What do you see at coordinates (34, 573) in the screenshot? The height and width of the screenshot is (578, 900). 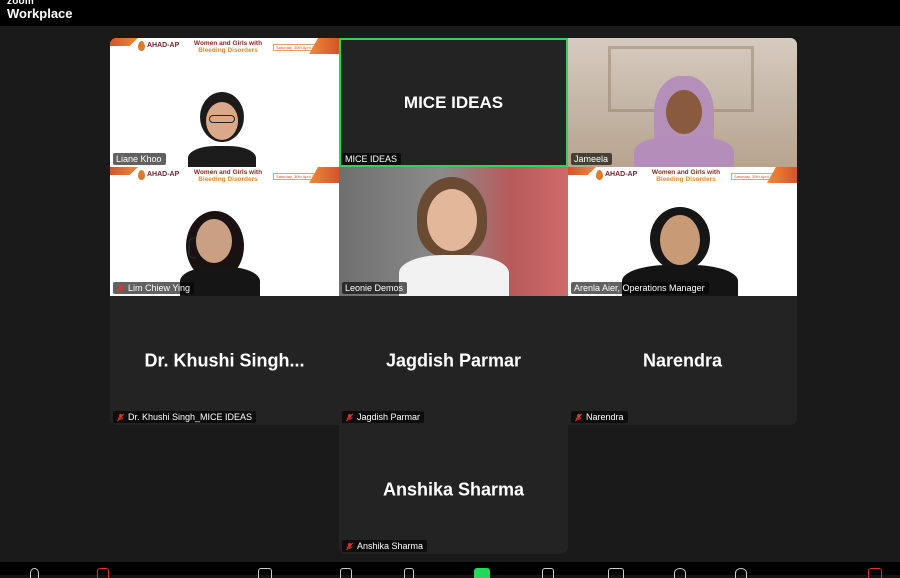 I see `mic-button-icon` at bounding box center [34, 573].